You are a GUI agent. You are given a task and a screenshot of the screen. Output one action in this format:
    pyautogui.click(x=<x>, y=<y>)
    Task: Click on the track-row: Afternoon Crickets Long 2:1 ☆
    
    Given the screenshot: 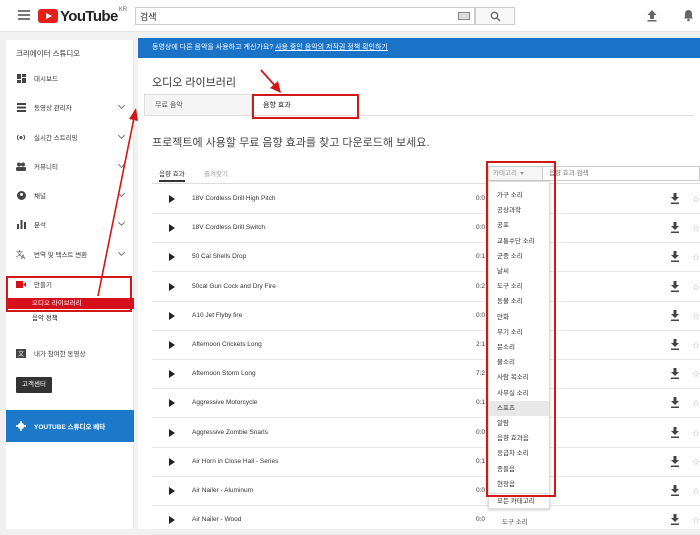 What is the action you would take?
    pyautogui.click(x=426, y=345)
    